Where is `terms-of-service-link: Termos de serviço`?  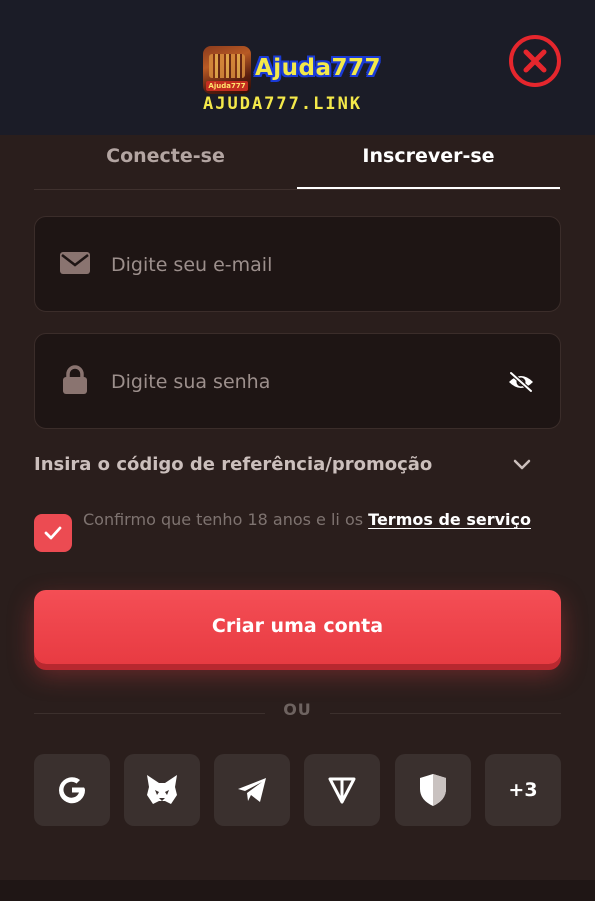
terms-of-service-link: Termos de serviço is located at coordinates (449, 519).